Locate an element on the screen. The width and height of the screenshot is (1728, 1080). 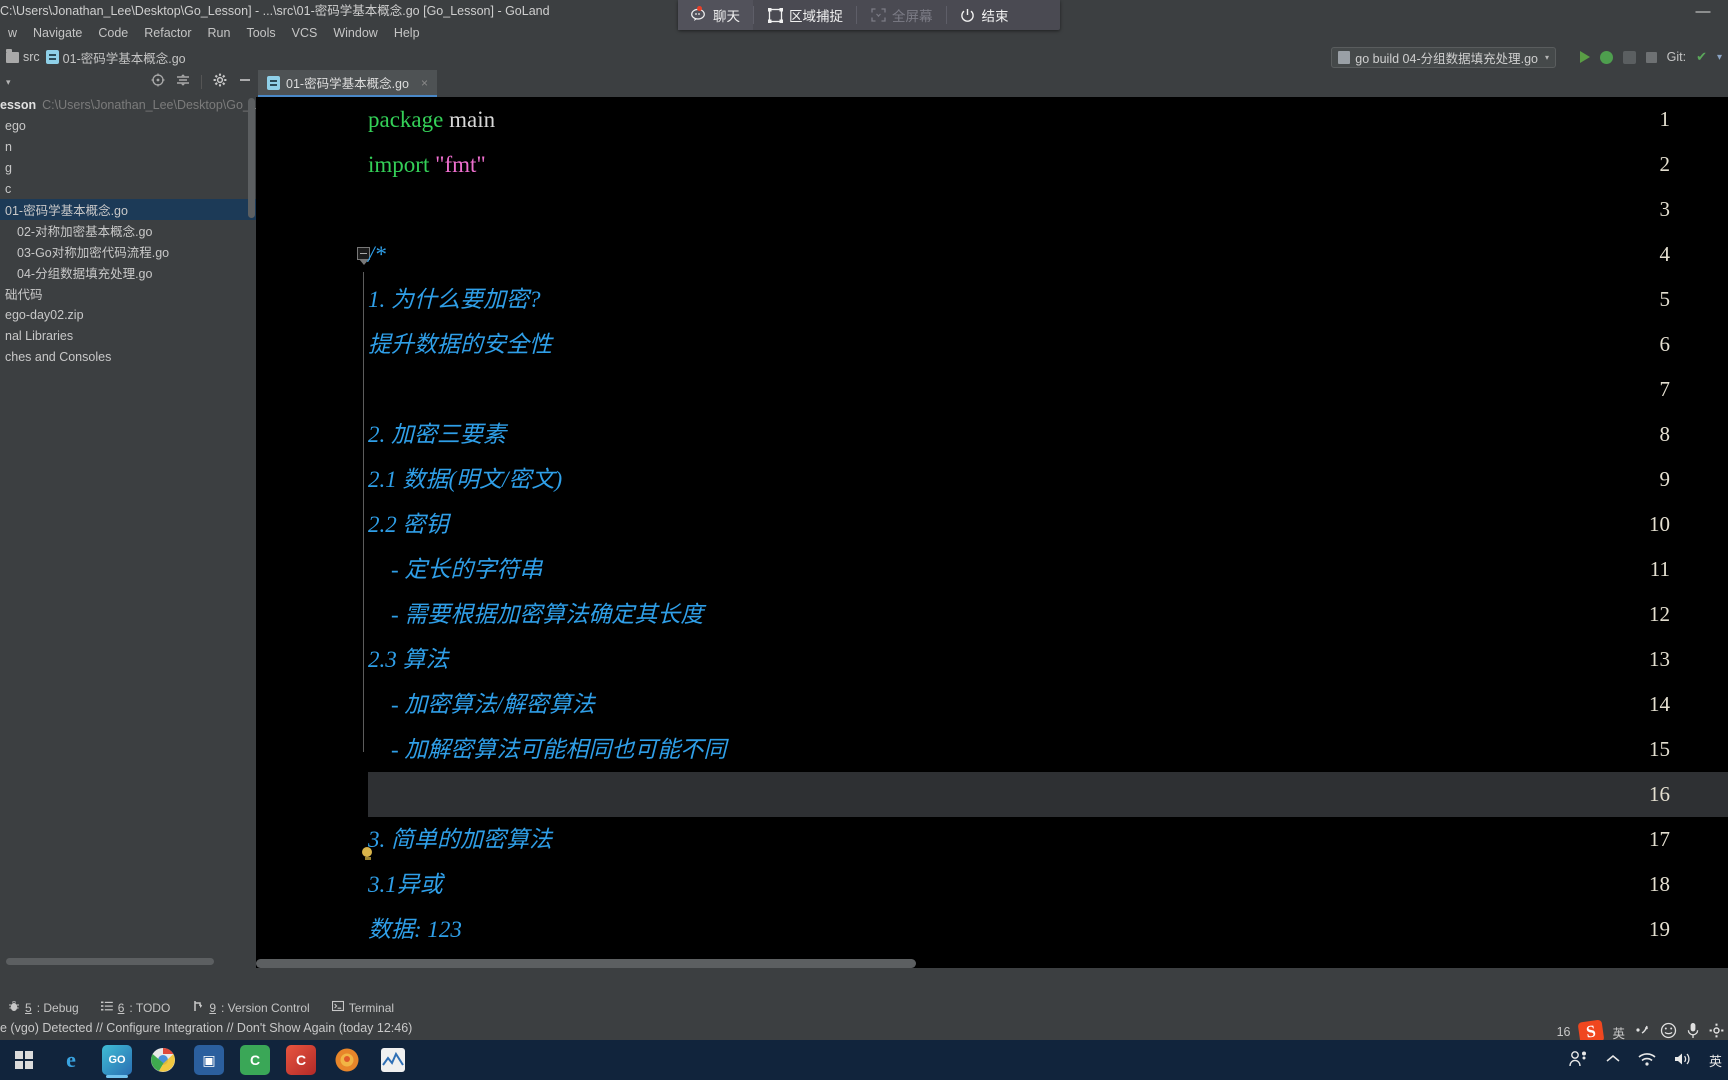
ime-mode-icon: 英 is located at coordinates (1618, 1032).